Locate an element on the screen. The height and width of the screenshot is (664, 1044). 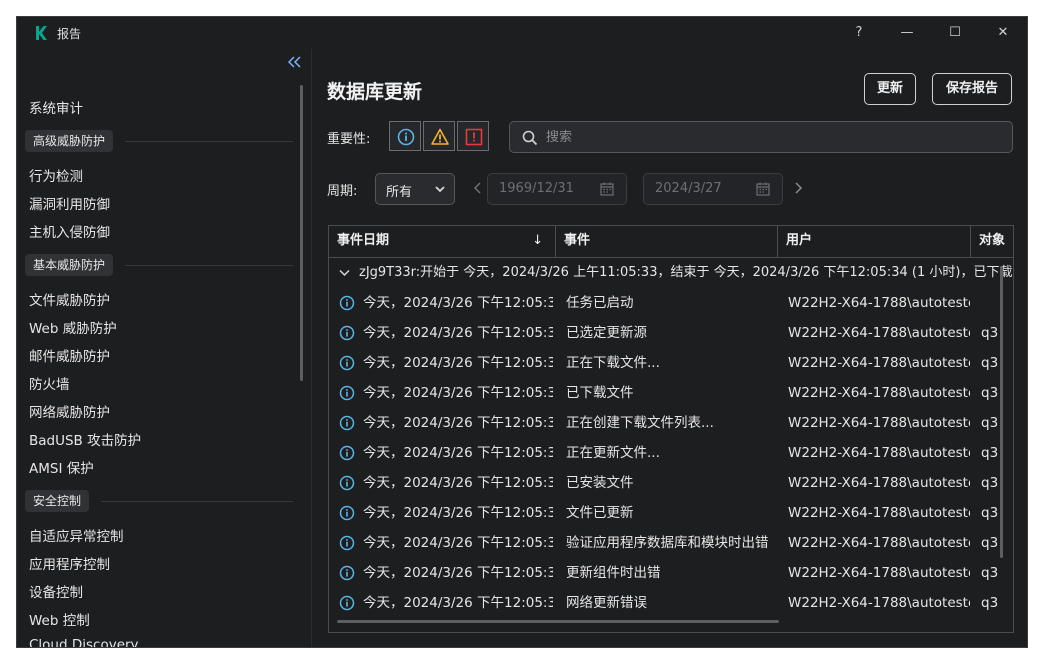
sidebar-section-basic-threat: 基本威胁防护 is located at coordinates (69, 265).